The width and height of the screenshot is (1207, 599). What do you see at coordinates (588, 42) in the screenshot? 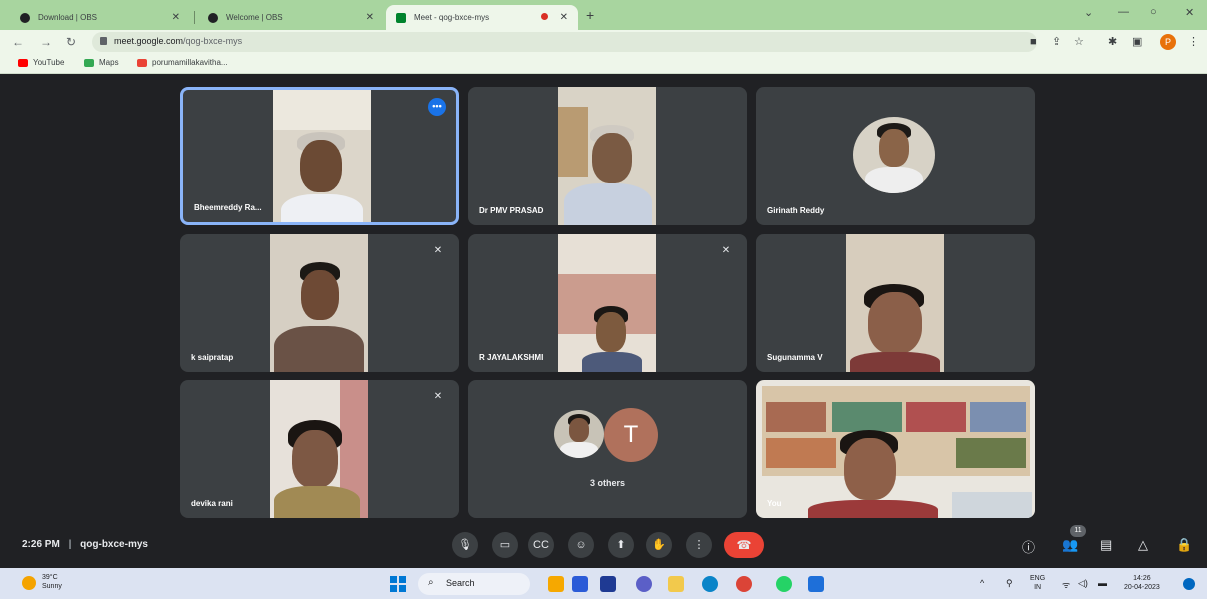
I see `address-bar: meet.google.com/qog-bxce-mys ■ ⇪ ☆` at bounding box center [588, 42].